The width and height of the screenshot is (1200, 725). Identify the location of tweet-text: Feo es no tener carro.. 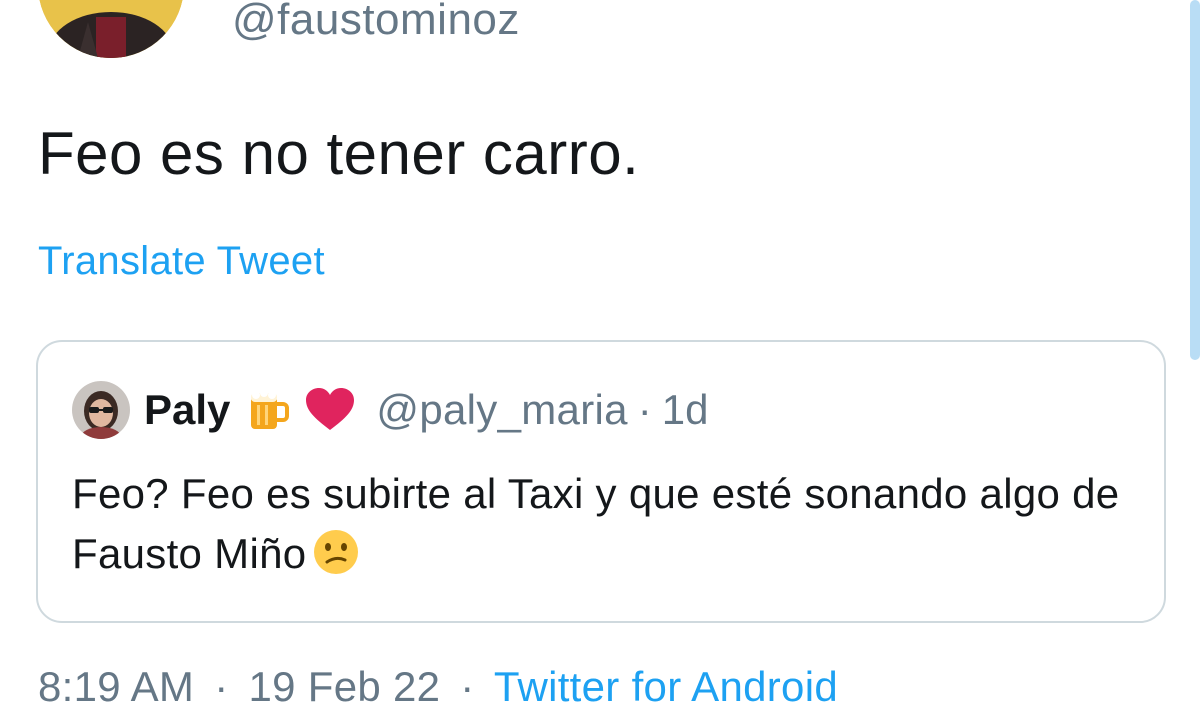
(339, 153).